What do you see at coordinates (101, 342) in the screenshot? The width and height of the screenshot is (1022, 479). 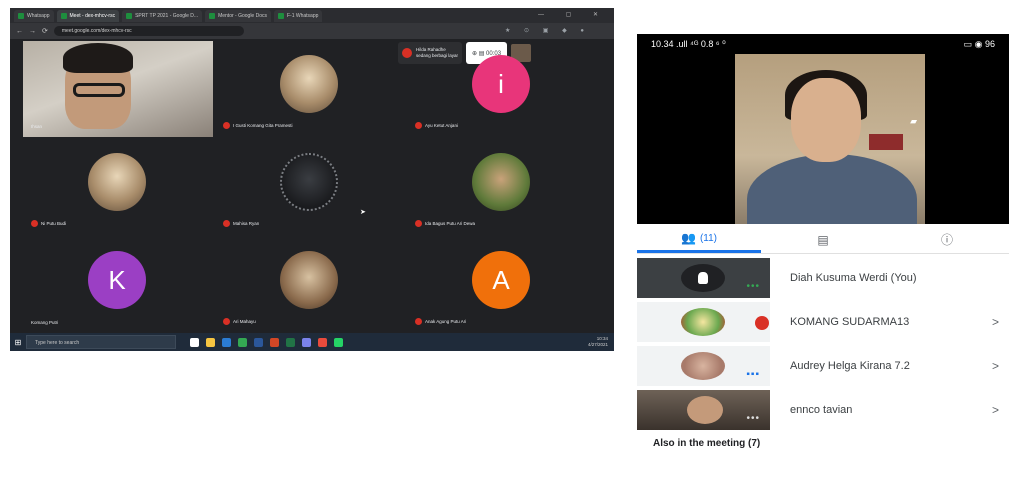 I see `taskbar-search-input: Type here to search` at bounding box center [101, 342].